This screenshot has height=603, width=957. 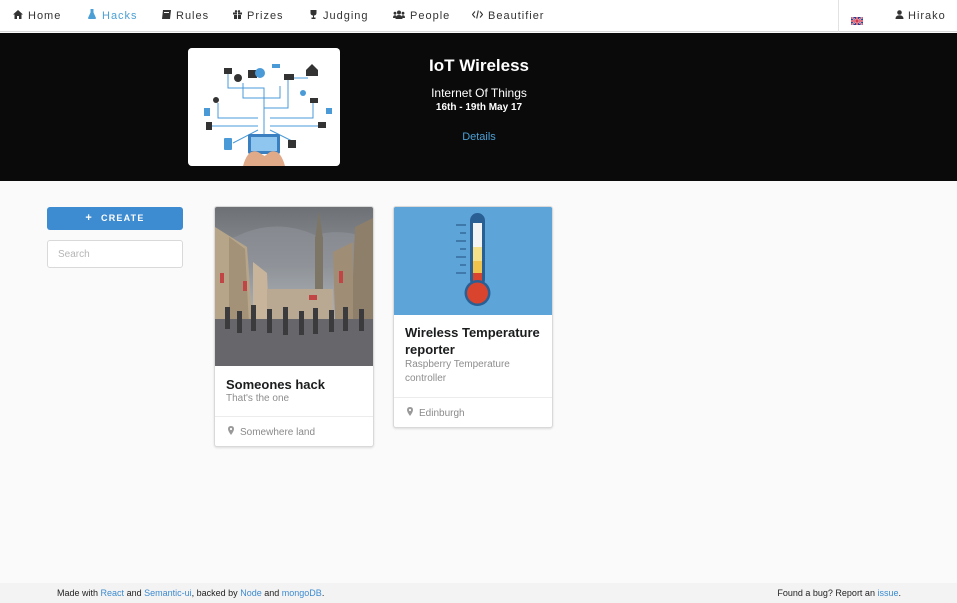 I want to click on mongodb-link: mongoDB, so click(x=302, y=593).